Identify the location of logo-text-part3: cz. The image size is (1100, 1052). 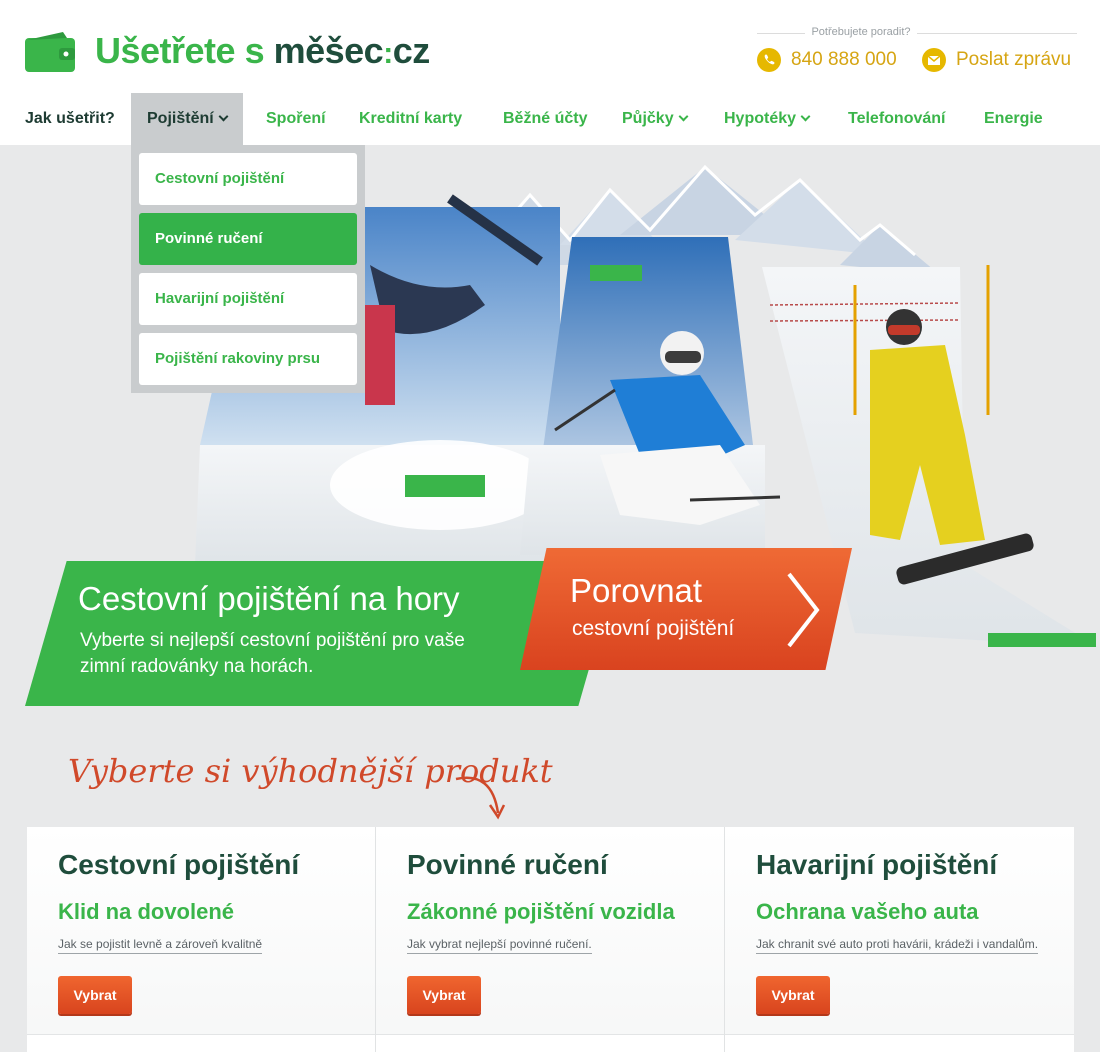
(411, 50).